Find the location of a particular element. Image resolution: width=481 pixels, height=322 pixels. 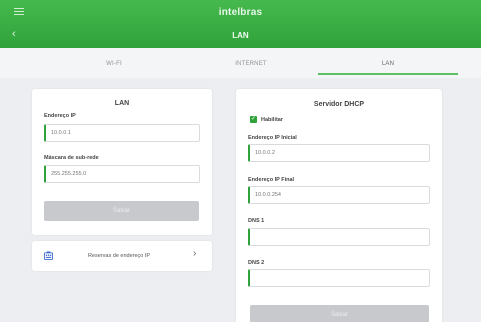

tab-bar: WI-FI INTERNET LAN is located at coordinates (240, 63).